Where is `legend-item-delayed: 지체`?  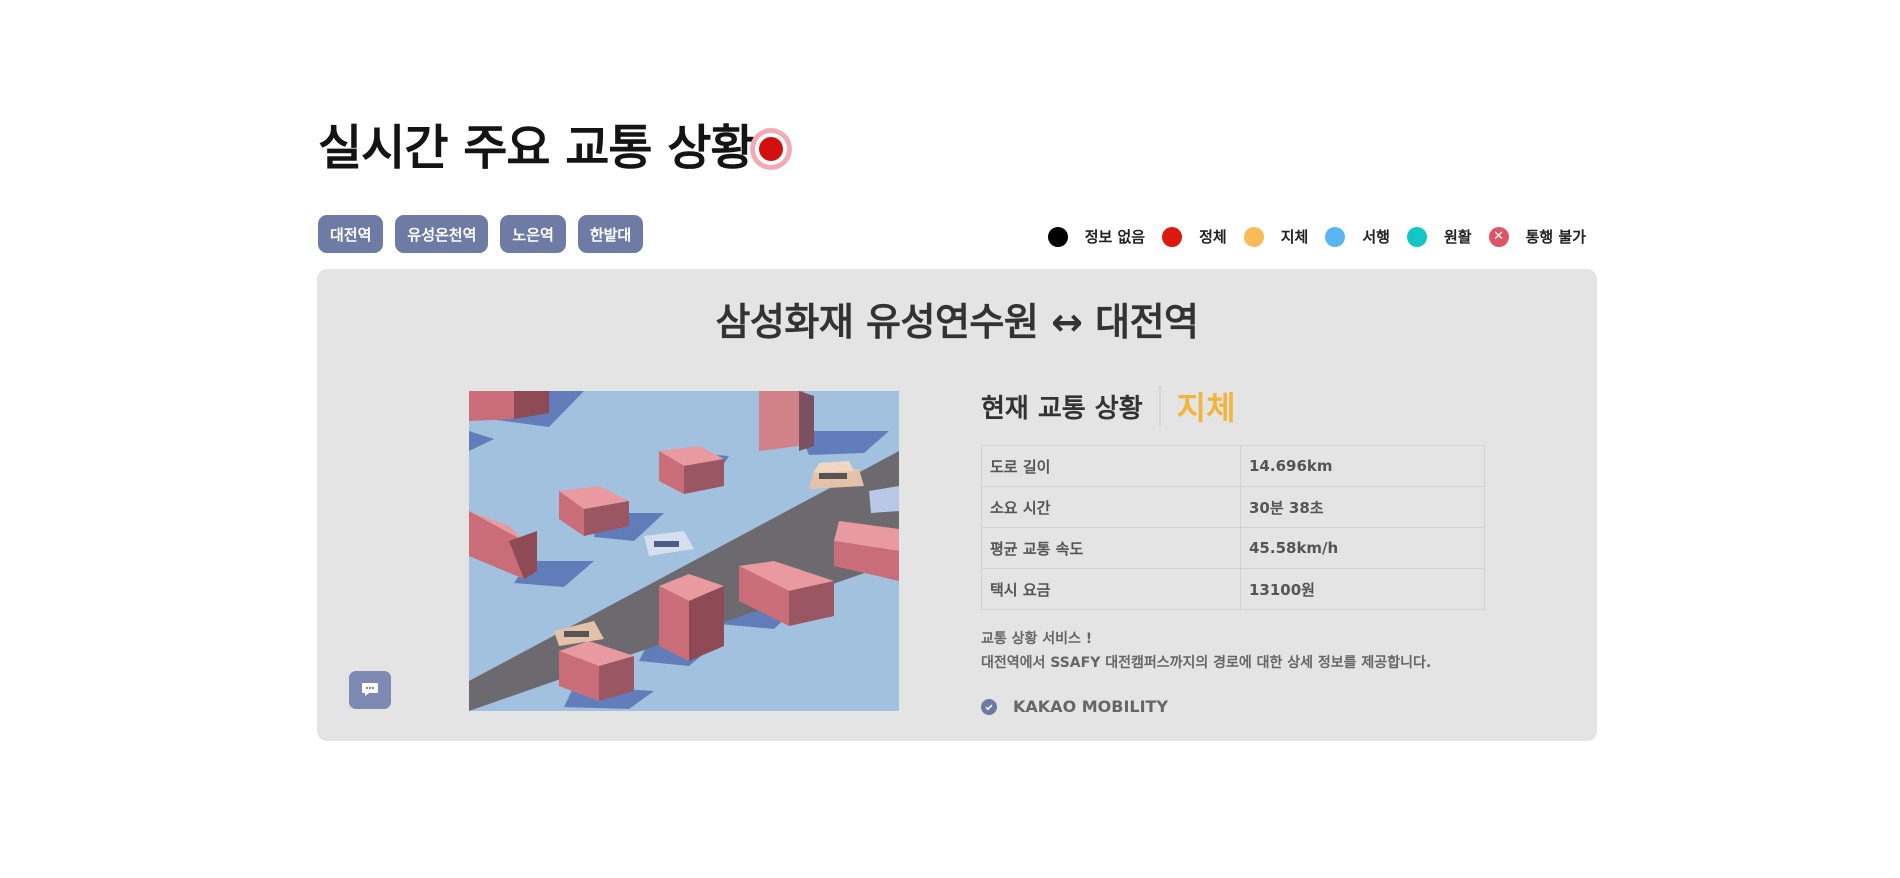
legend-item-delayed: 지체 is located at coordinates (1276, 236).